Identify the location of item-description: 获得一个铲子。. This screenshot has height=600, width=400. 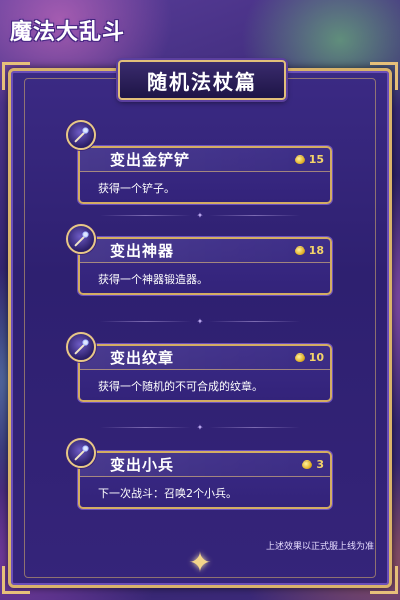
(136, 188).